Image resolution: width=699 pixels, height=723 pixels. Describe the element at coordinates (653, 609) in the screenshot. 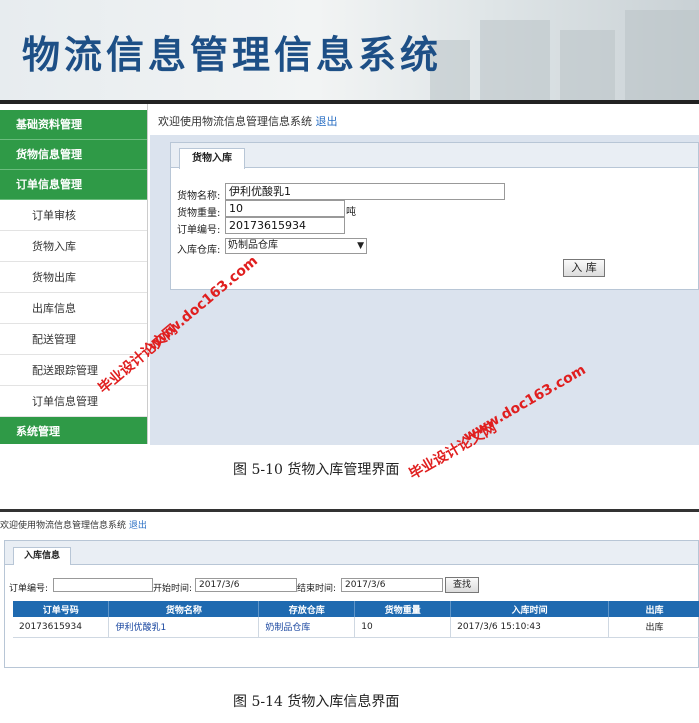

I see `col-outbound: 出库` at that location.